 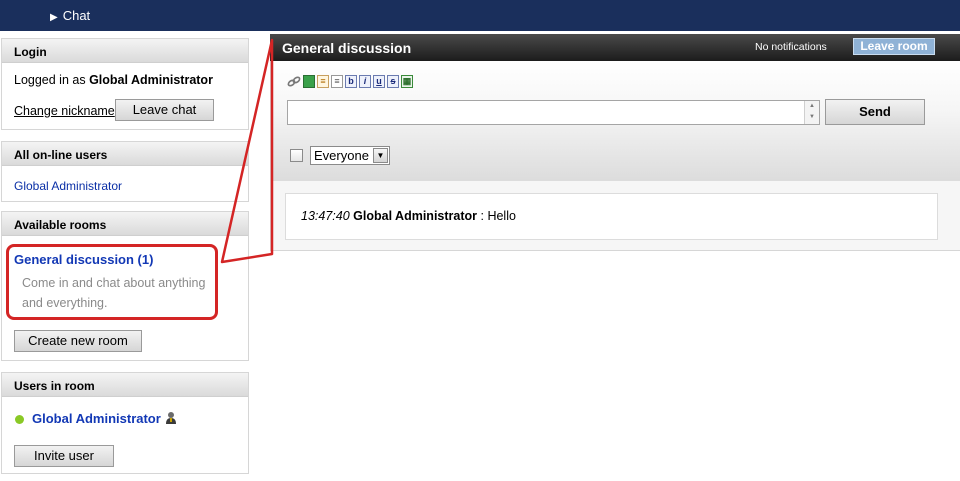 I want to click on formatting-toolbar: ≡ ≡ b i u s ▦, so click(x=350, y=82).